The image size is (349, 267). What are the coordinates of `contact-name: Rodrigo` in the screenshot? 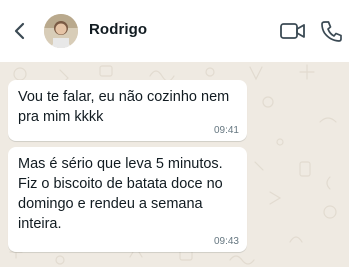 It's located at (118, 29).